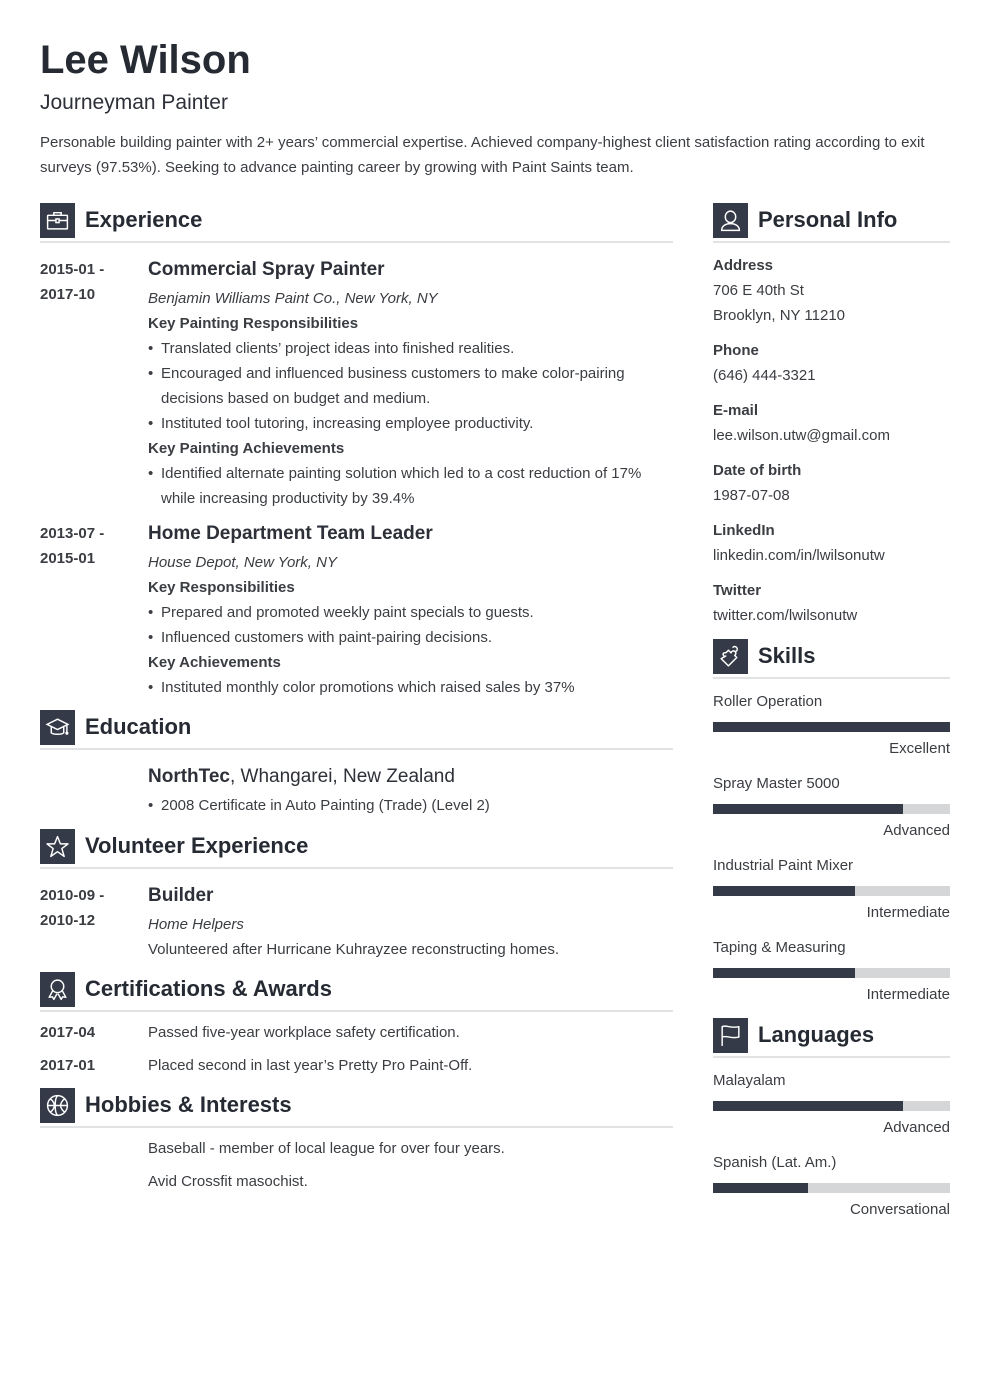 The image size is (990, 1400). Describe the element at coordinates (266, 269) in the screenshot. I see `job-title: Commercial Spray Painter` at that location.